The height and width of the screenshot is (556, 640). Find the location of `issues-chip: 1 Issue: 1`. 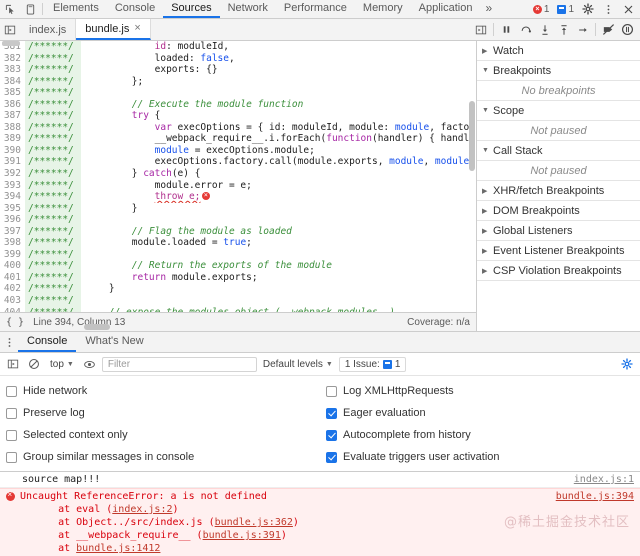

issues-chip: 1 Issue: 1 is located at coordinates (372, 364).